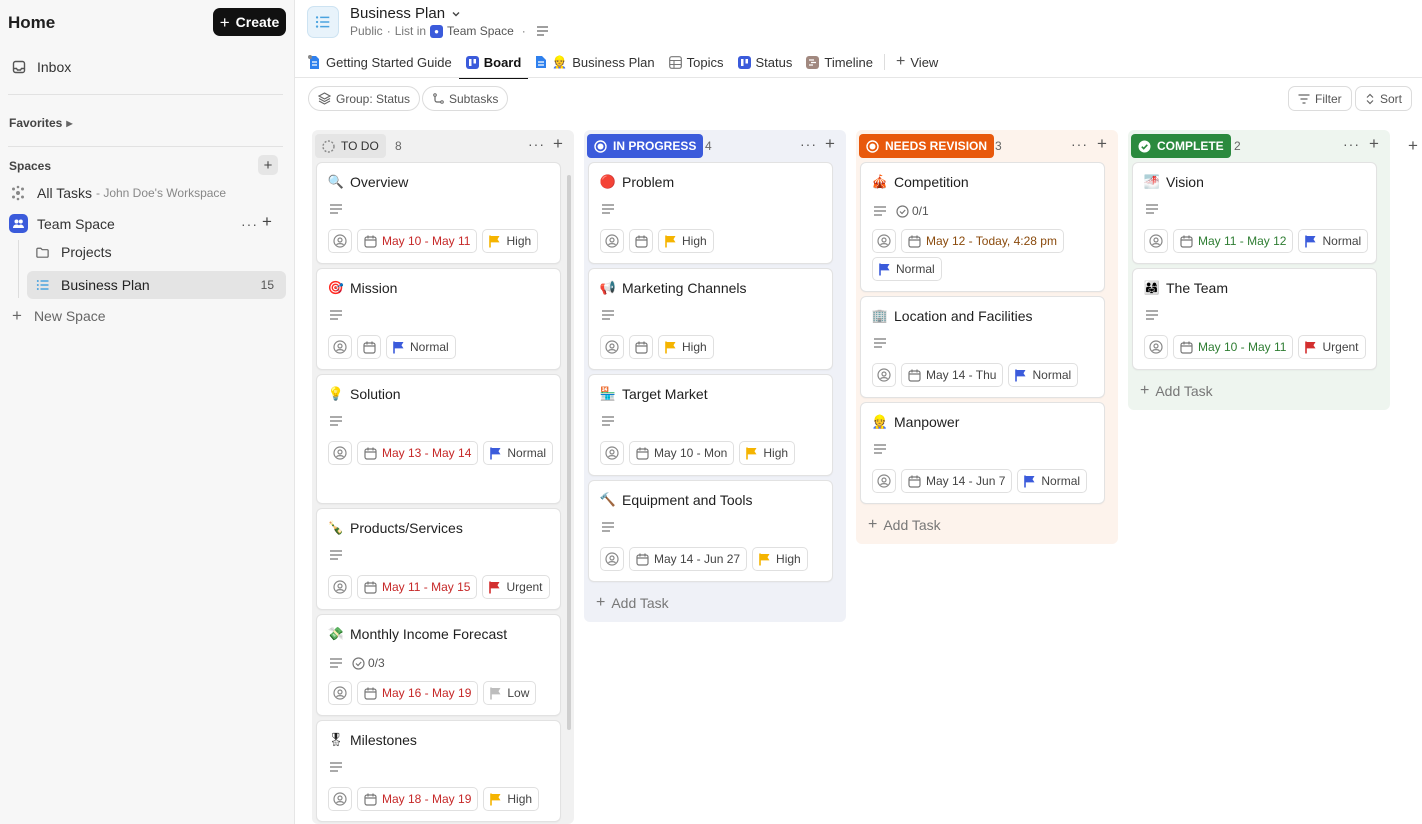 The width and height of the screenshot is (1422, 824). Describe the element at coordinates (62, 223) in the screenshot. I see `sidebar-item-team-space: Team Space` at that location.